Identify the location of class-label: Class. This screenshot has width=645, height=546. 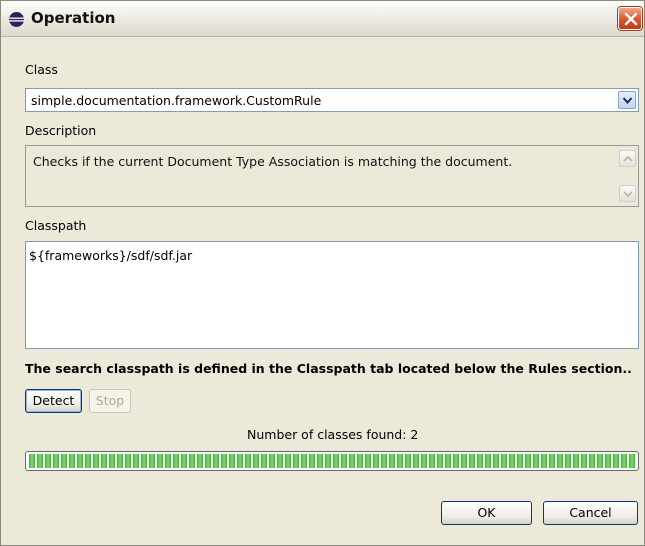
(41, 69).